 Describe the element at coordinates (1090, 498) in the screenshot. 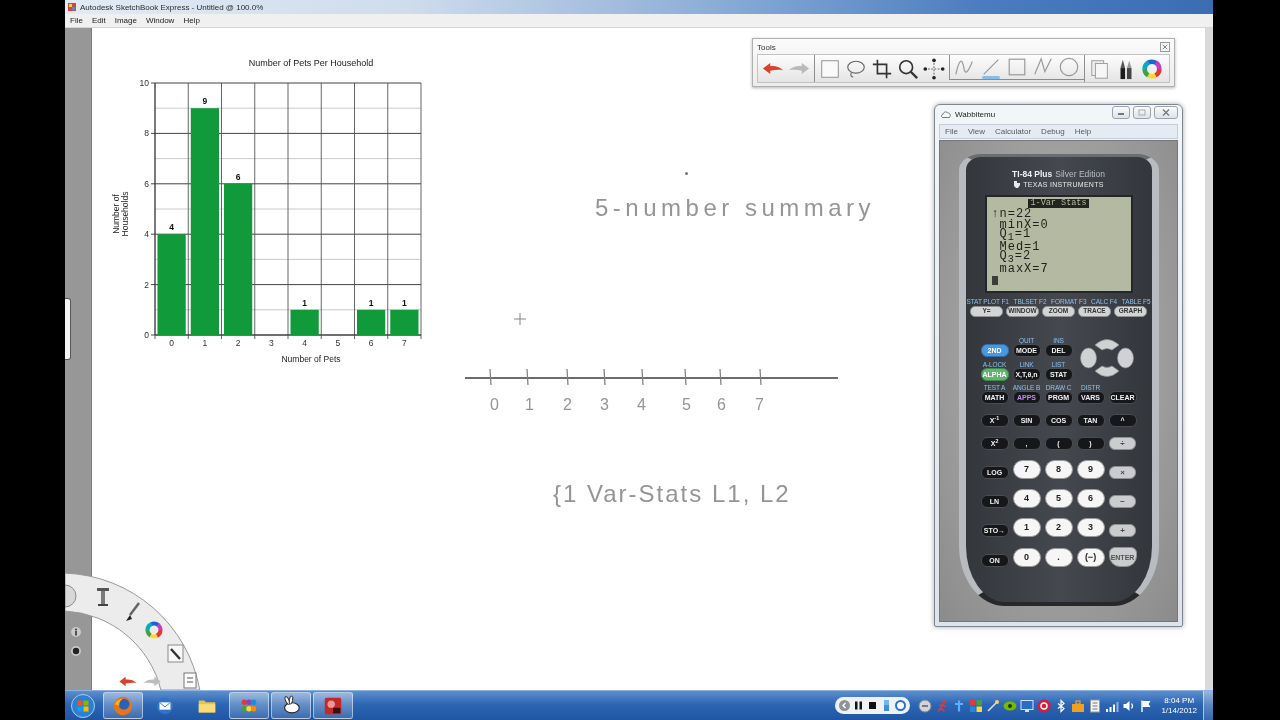

I see `calculator-key: 6` at that location.